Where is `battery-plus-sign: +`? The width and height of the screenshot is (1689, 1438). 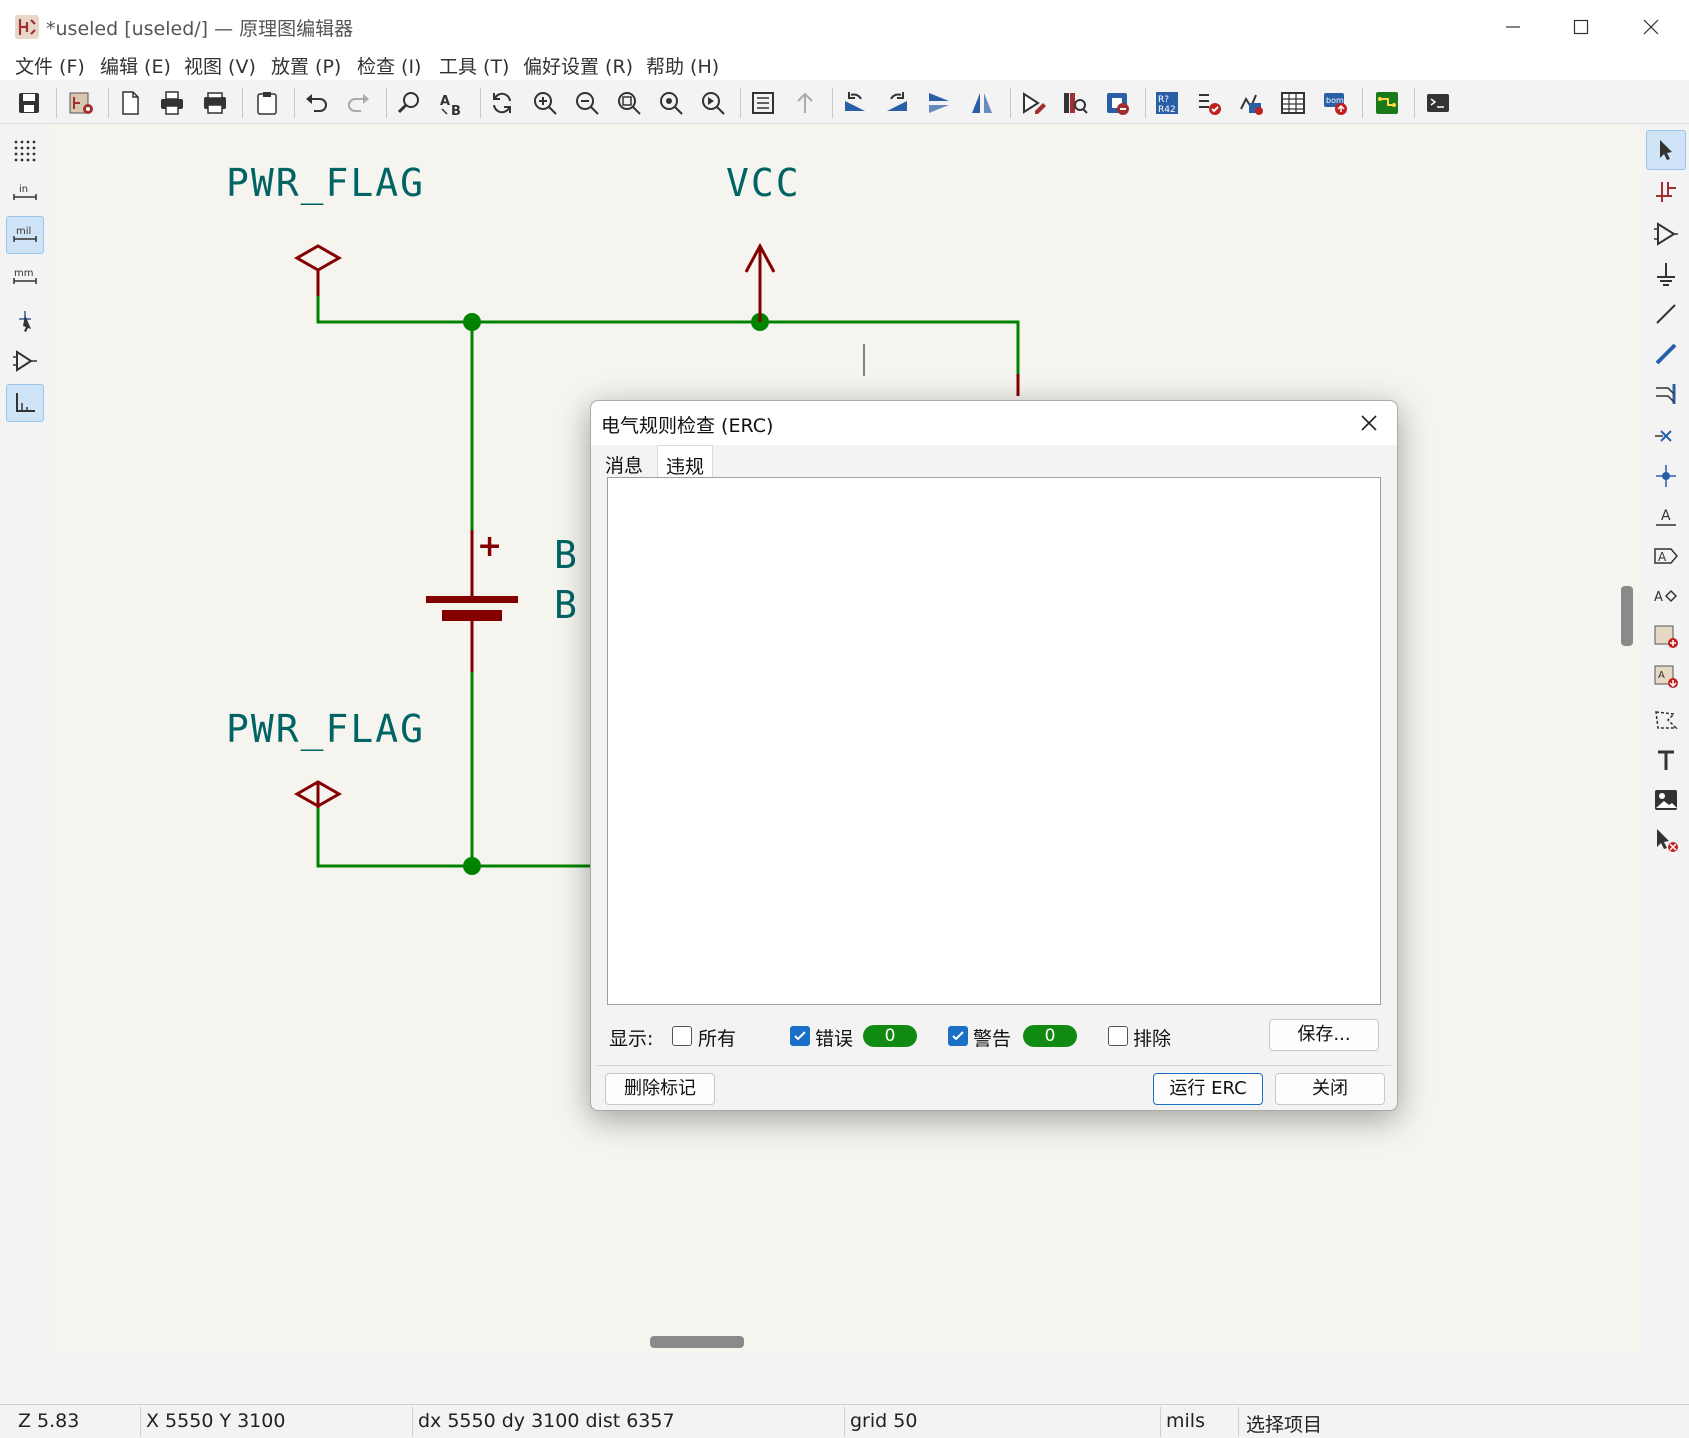 battery-plus-sign: + is located at coordinates (489, 546).